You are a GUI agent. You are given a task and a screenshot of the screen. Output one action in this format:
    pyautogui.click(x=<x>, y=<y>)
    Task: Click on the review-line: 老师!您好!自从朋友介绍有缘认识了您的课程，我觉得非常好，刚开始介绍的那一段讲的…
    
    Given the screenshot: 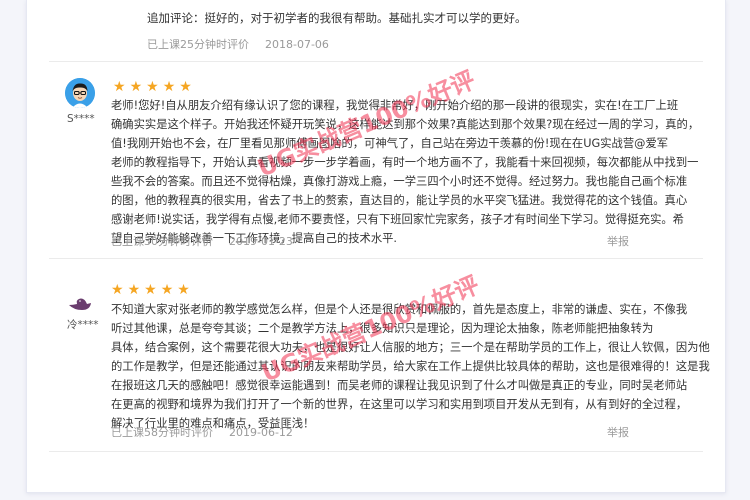 What is the action you would take?
    pyautogui.click(x=395, y=105)
    